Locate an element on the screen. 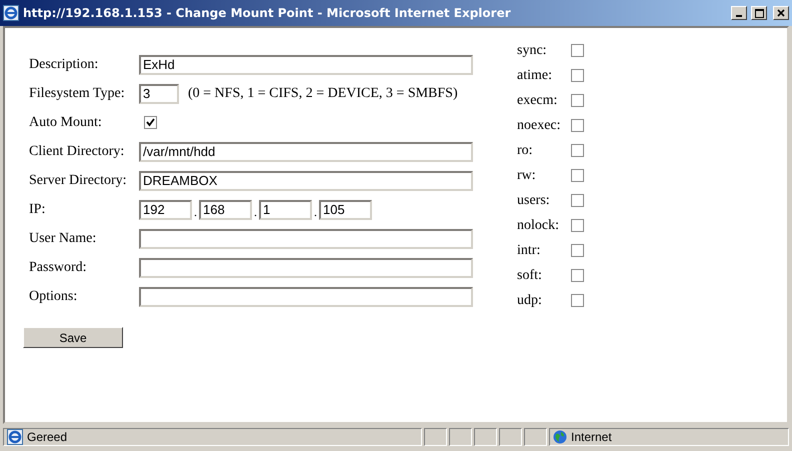 This screenshot has height=451, width=792. text-field: 3 is located at coordinates (159, 94).